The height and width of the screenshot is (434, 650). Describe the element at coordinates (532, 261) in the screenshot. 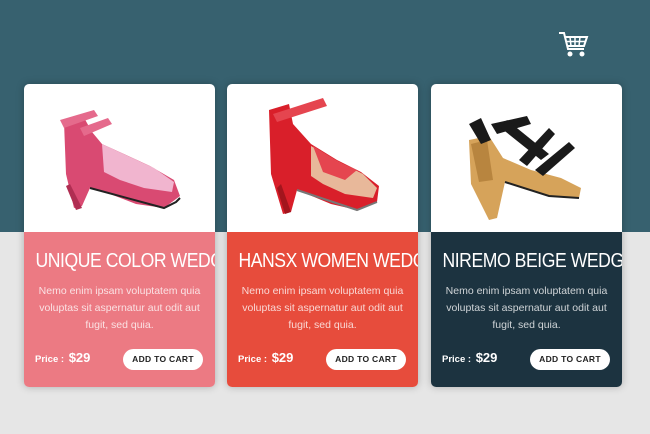

I see `product-title: NIREMO BEIGE WEDGES` at that location.